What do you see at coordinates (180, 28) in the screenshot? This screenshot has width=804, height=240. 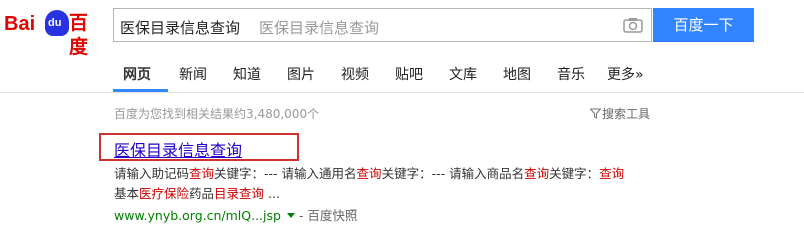 I see `search-input-value: 医保目录信息查询` at bounding box center [180, 28].